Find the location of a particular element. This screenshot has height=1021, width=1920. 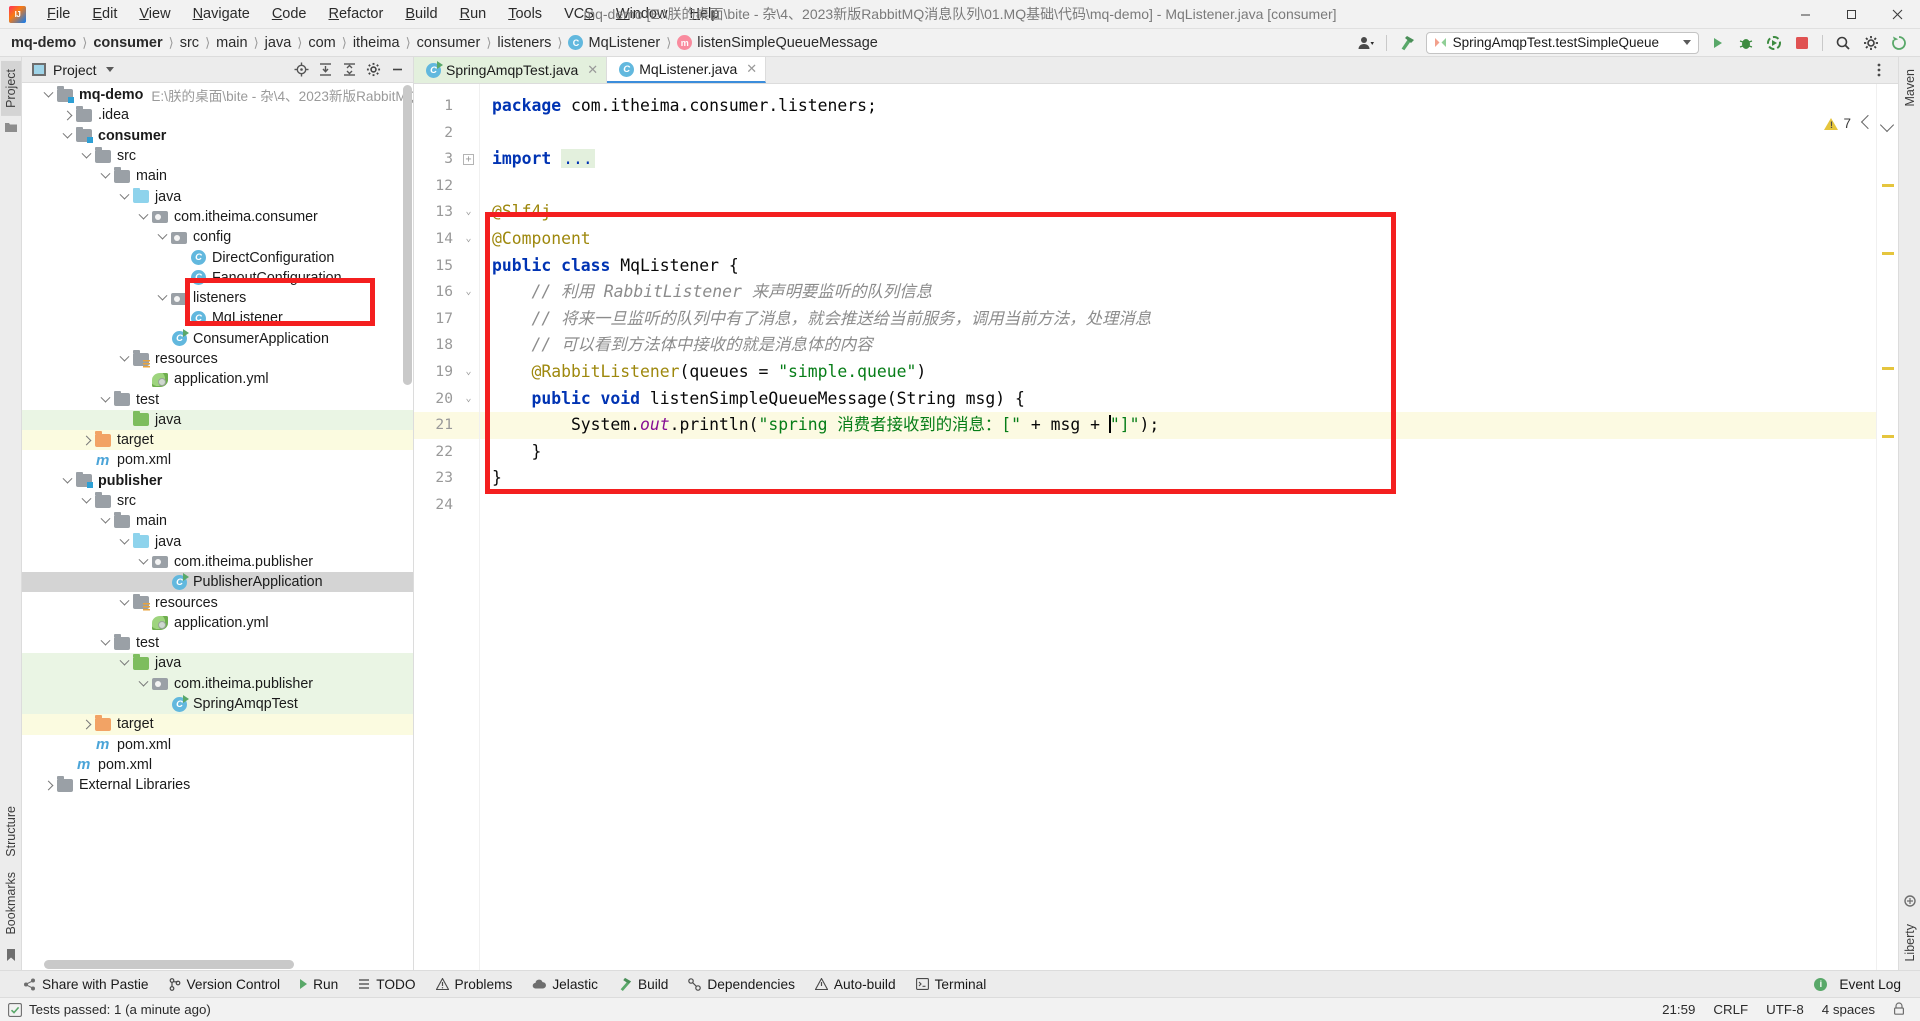

breadcrumb-item-main: main is located at coordinates (231, 43).